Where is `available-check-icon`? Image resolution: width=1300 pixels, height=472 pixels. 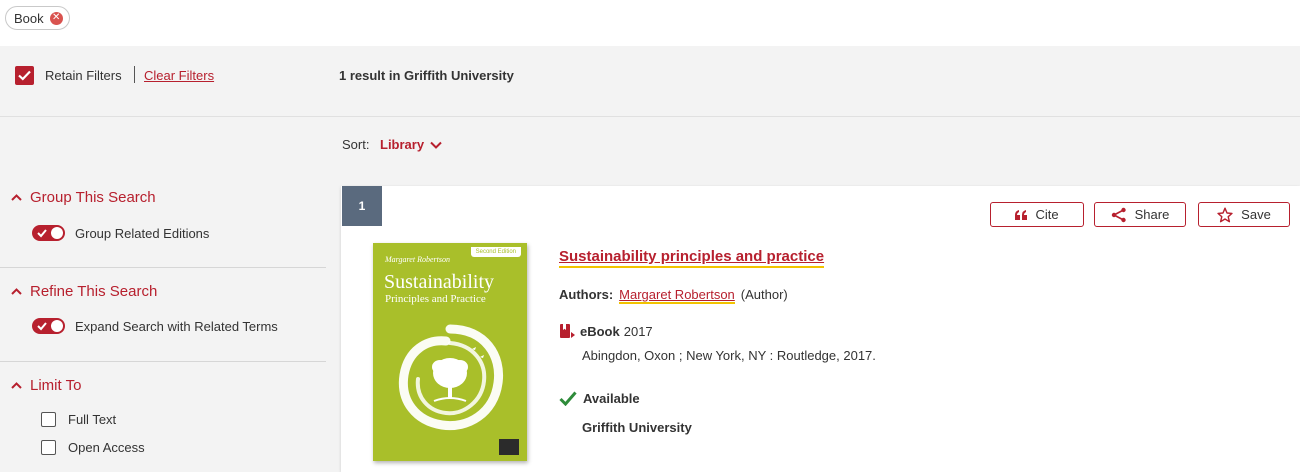
available-check-icon is located at coordinates (568, 398).